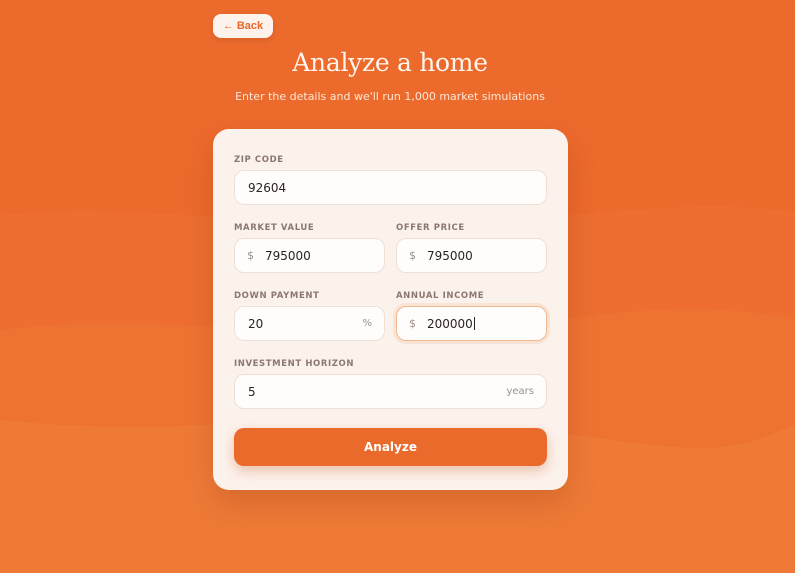  I want to click on annual-income-field: $ 200000, so click(471, 323).